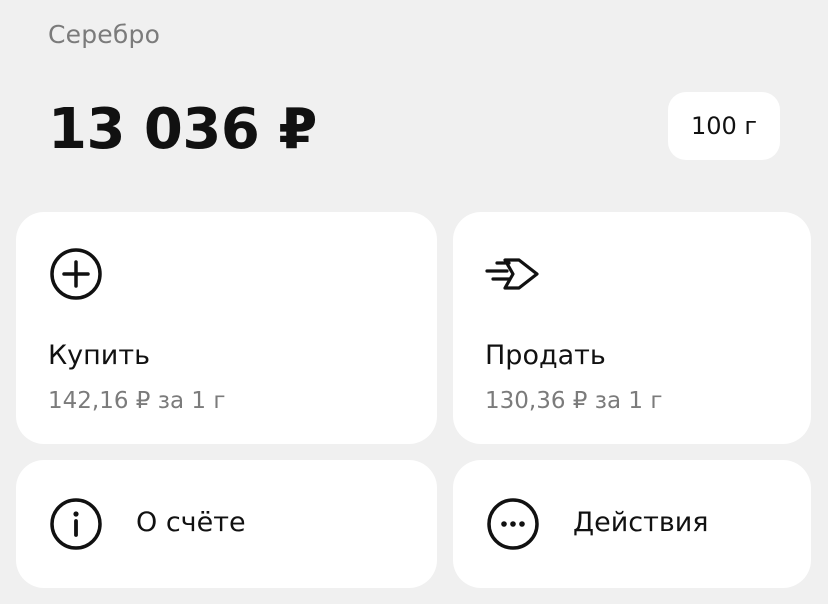  Describe the element at coordinates (137, 401) in the screenshot. I see `buy-price: 142,16 ₽ за 1 г` at that location.